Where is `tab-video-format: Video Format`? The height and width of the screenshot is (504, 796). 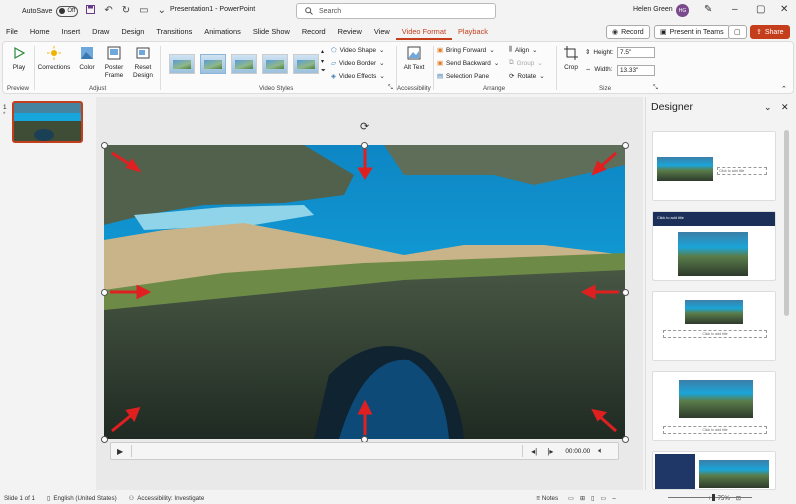 tab-video-format: Video Format is located at coordinates (423, 32).